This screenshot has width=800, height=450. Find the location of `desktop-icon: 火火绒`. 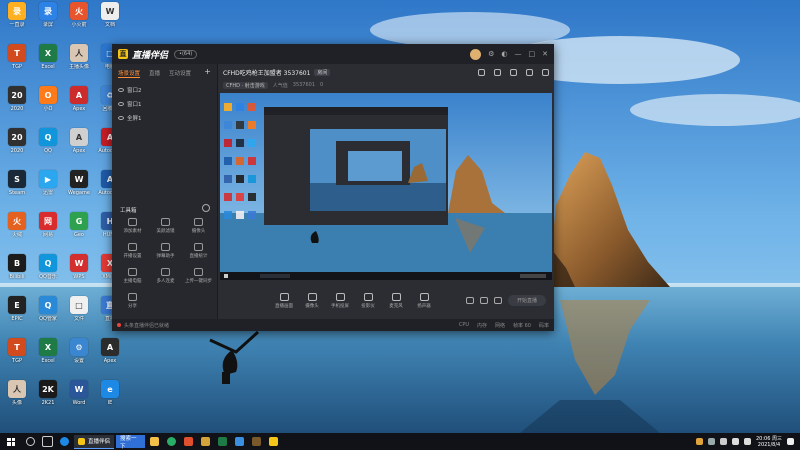

desktop-icon: 火火绒 is located at coordinates (17, 225).